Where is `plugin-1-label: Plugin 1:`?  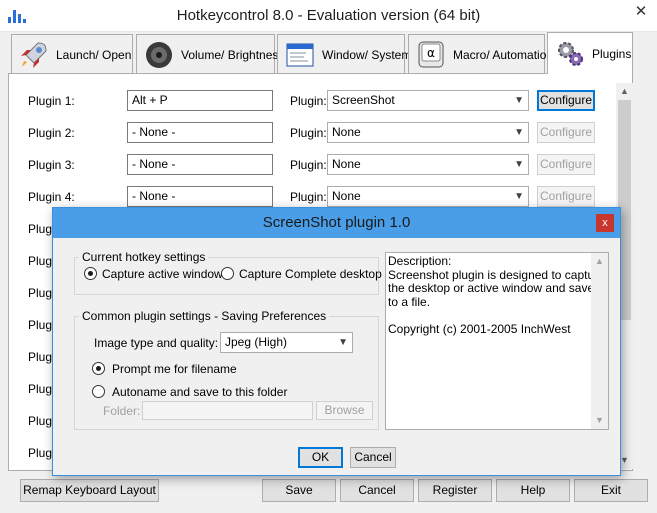
plugin-1-label: Plugin 1: is located at coordinates (51, 101).